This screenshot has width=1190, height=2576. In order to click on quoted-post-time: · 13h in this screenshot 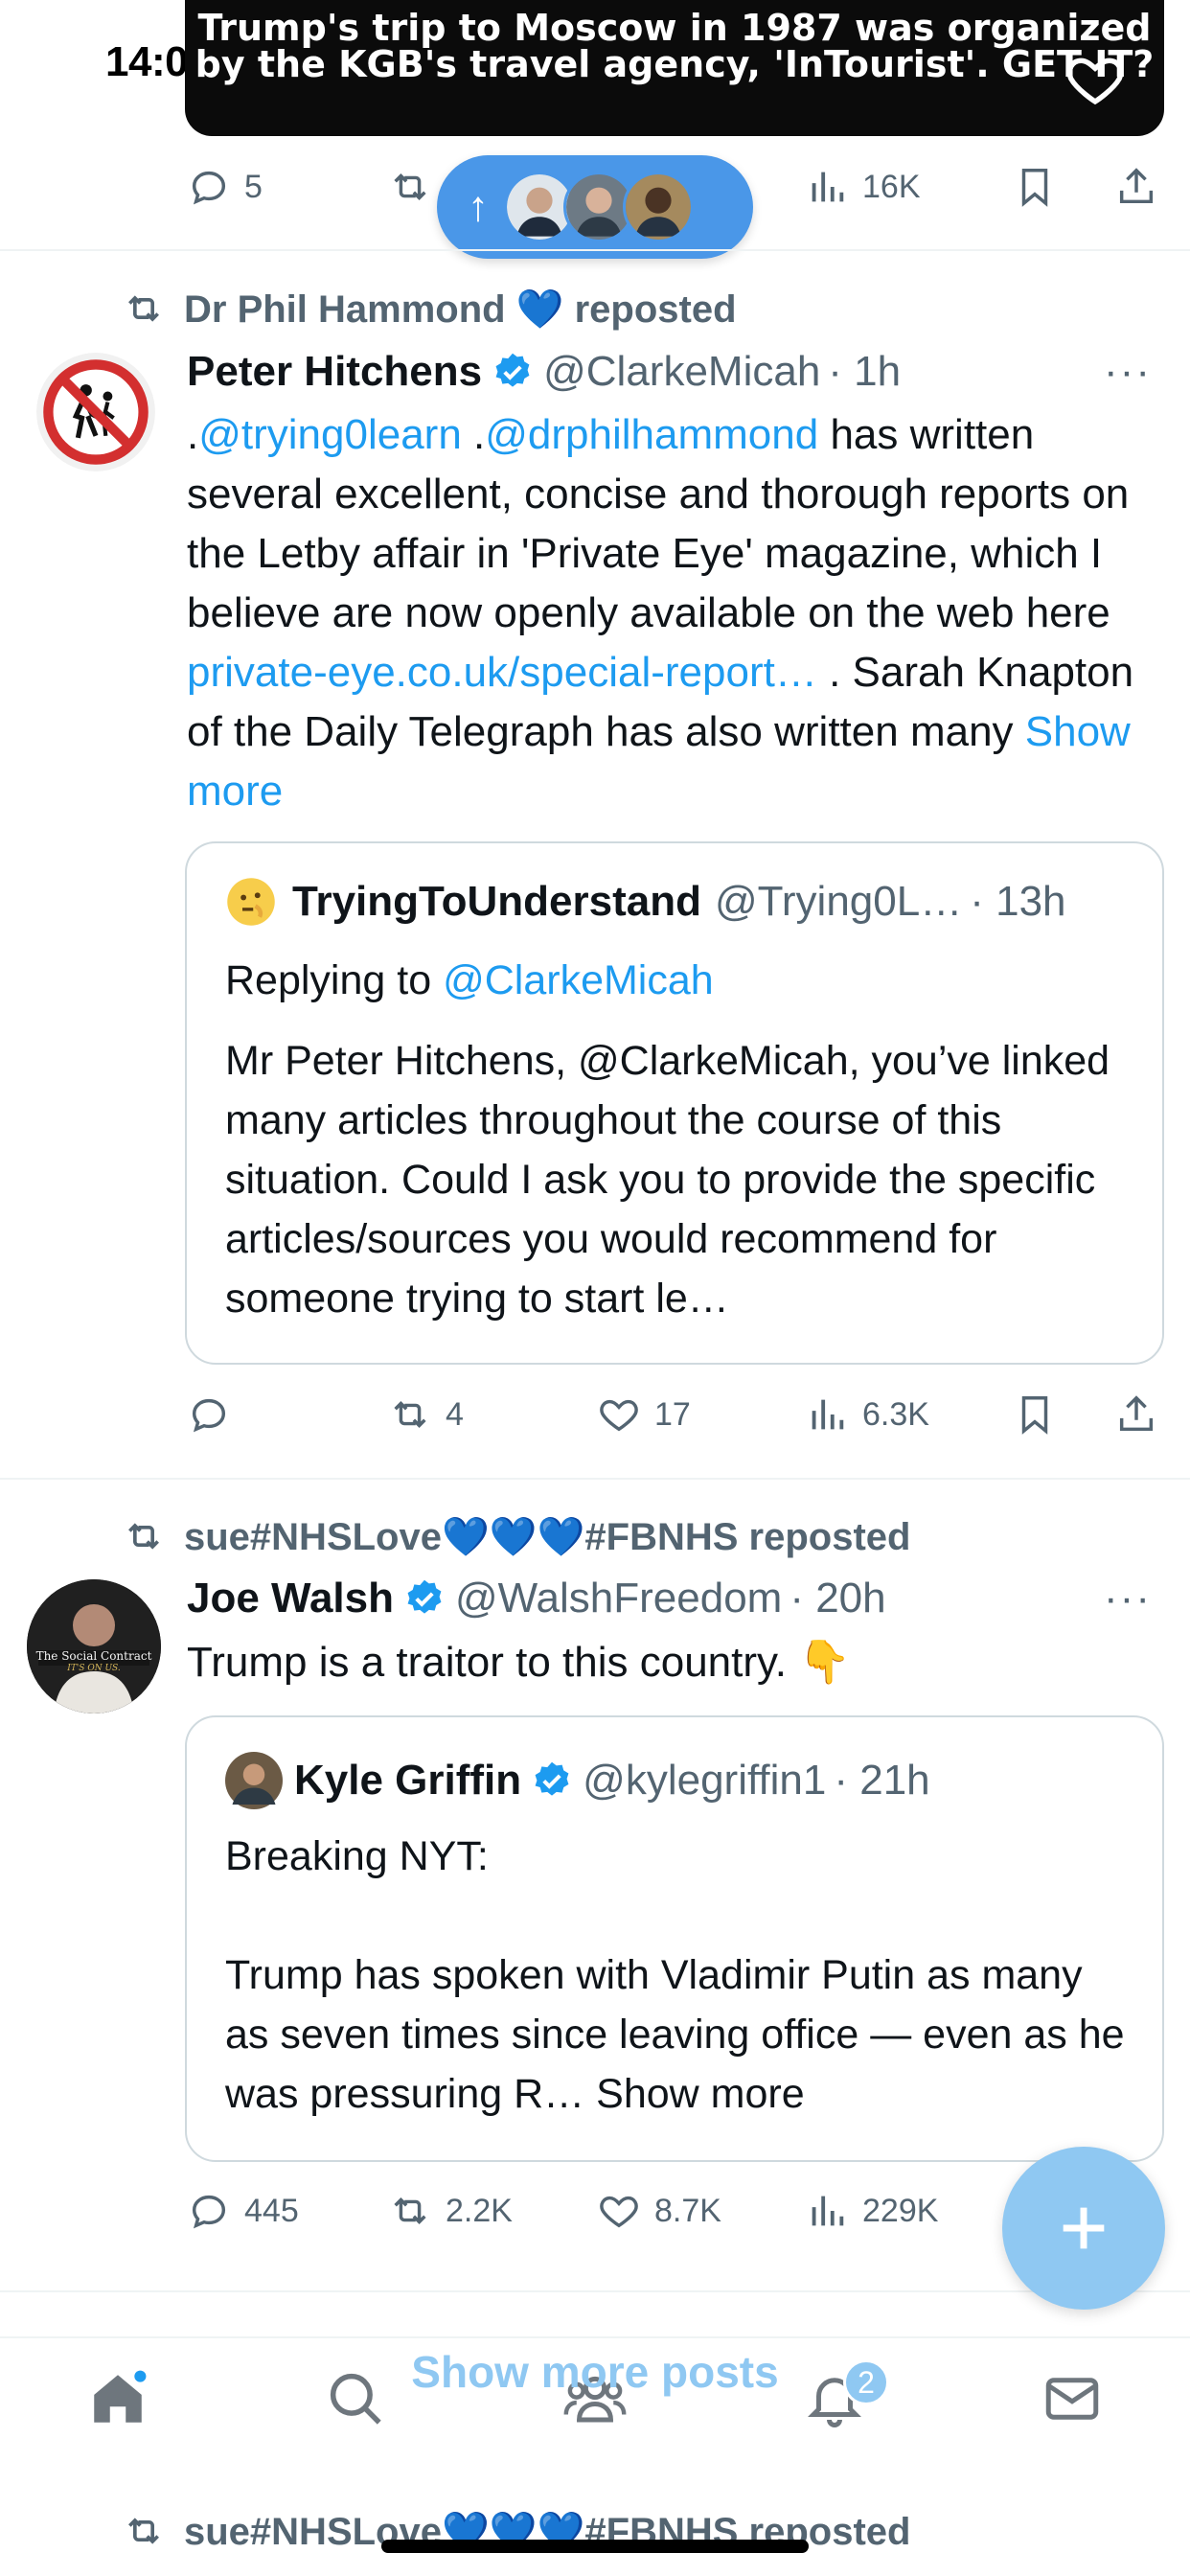, I will do `click(1018, 901)`.